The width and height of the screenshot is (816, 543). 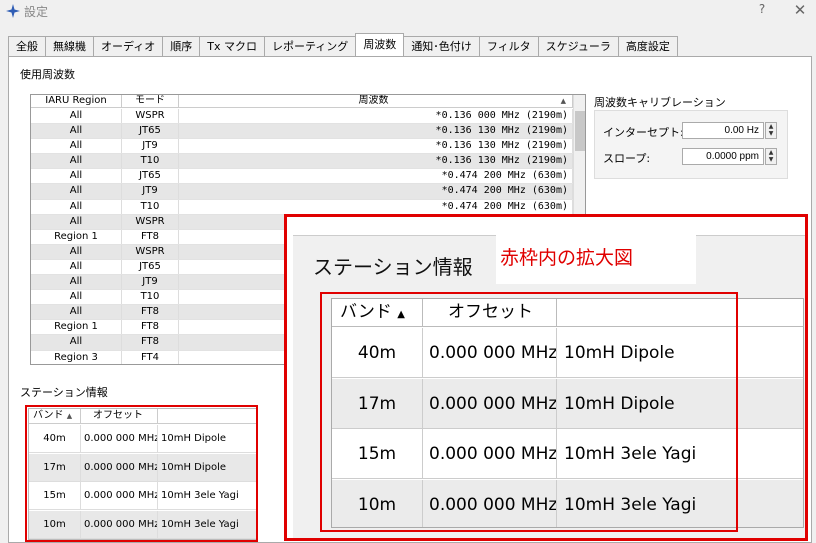 I want to click on title-bar: 設定 ? ✕, so click(x=408, y=11).